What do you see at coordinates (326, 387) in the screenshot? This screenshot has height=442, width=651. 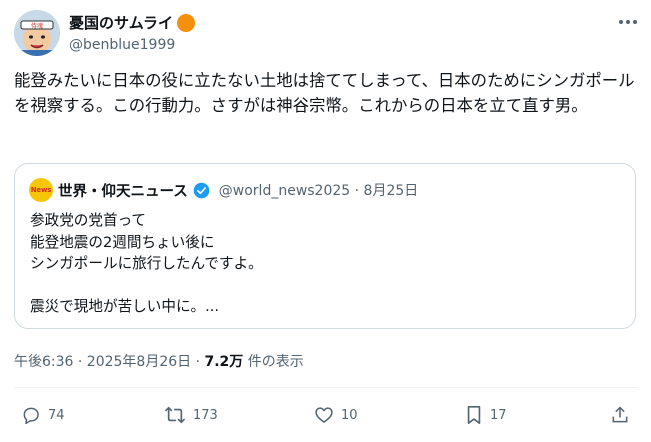 I see `divider` at bounding box center [326, 387].